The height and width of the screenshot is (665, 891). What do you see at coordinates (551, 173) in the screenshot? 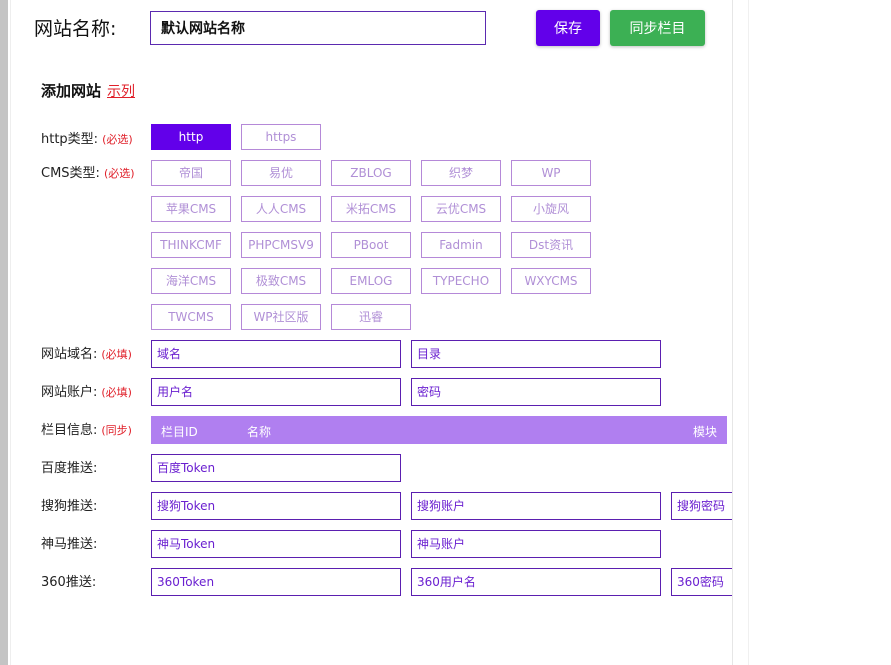
I see `option-button: WP` at bounding box center [551, 173].